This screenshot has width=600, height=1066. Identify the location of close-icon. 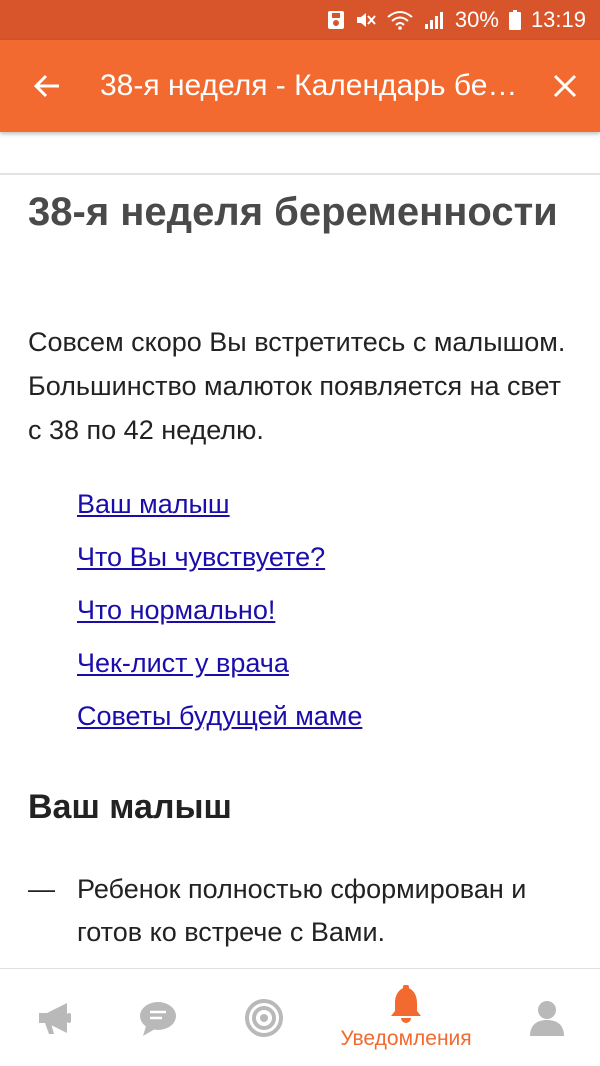
(565, 86).